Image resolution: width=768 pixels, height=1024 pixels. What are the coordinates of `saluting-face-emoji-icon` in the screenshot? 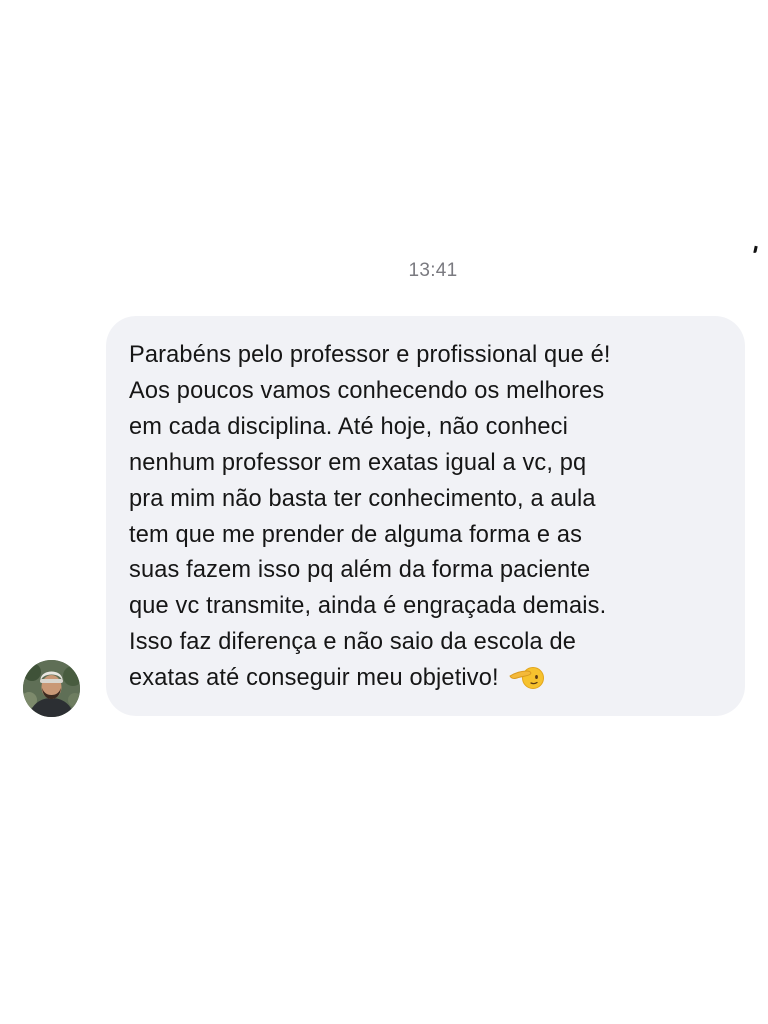 It's located at (526, 678).